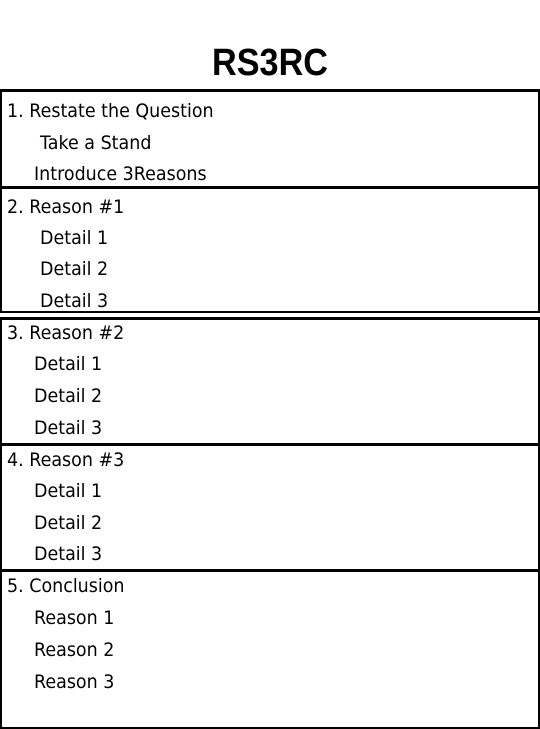 This screenshot has height=729, width=540. Describe the element at coordinates (66, 207) in the screenshot. I see `section-heading-2: 2. Reason #1` at that location.